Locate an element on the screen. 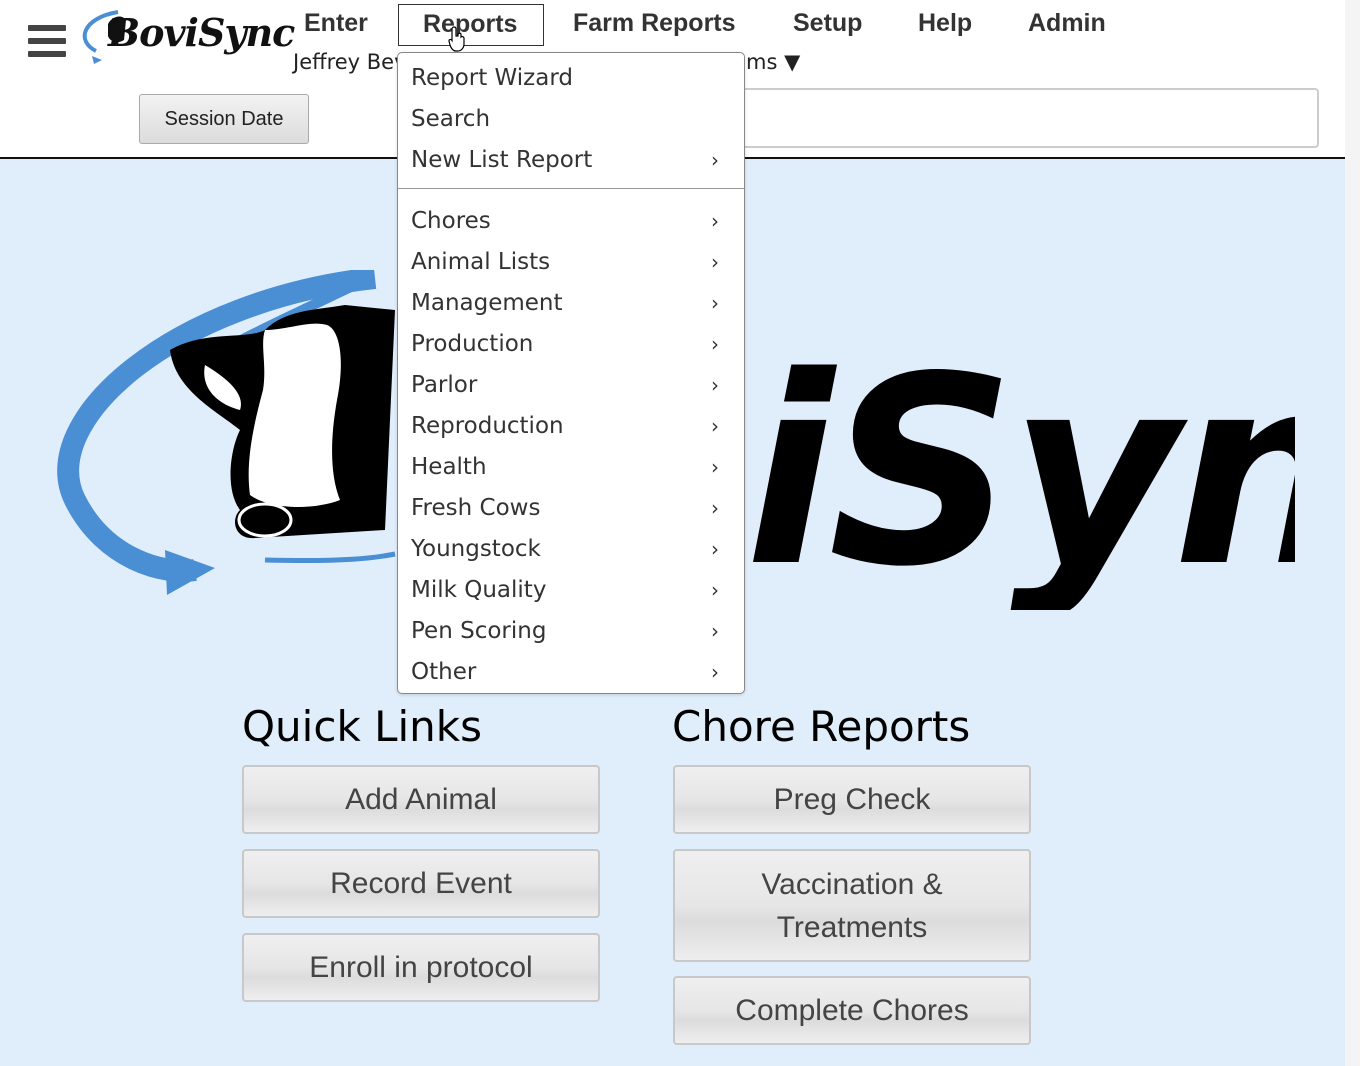 The height and width of the screenshot is (1066, 1360). menu-item-other: Other › is located at coordinates (572, 672).